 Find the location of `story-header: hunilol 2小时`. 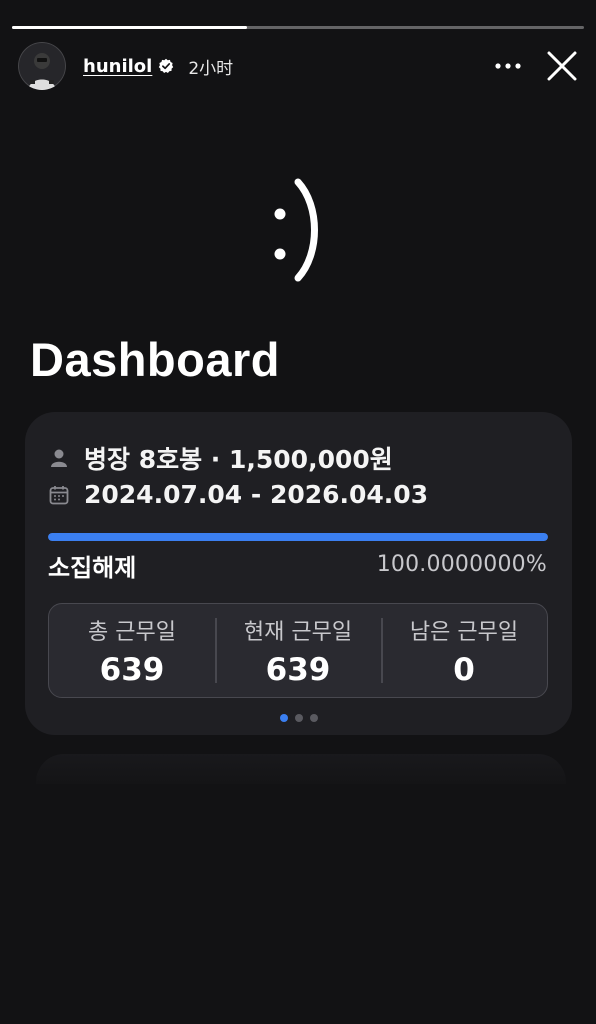

story-header: hunilol 2小时 is located at coordinates (301, 66).